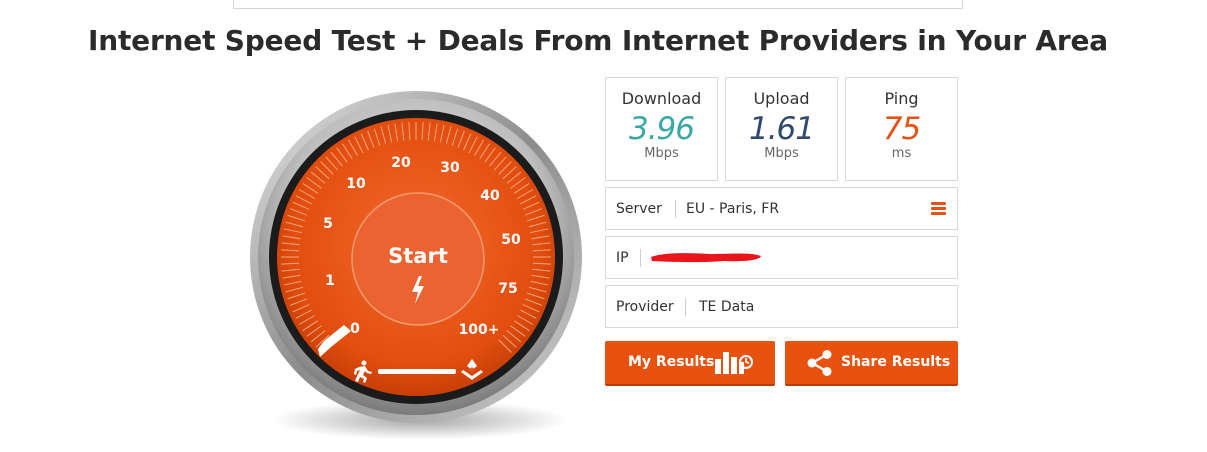 Image resolution: width=1207 pixels, height=452 pixels. Describe the element at coordinates (671, 362) in the screenshot. I see `my-results-label: My Results` at that location.